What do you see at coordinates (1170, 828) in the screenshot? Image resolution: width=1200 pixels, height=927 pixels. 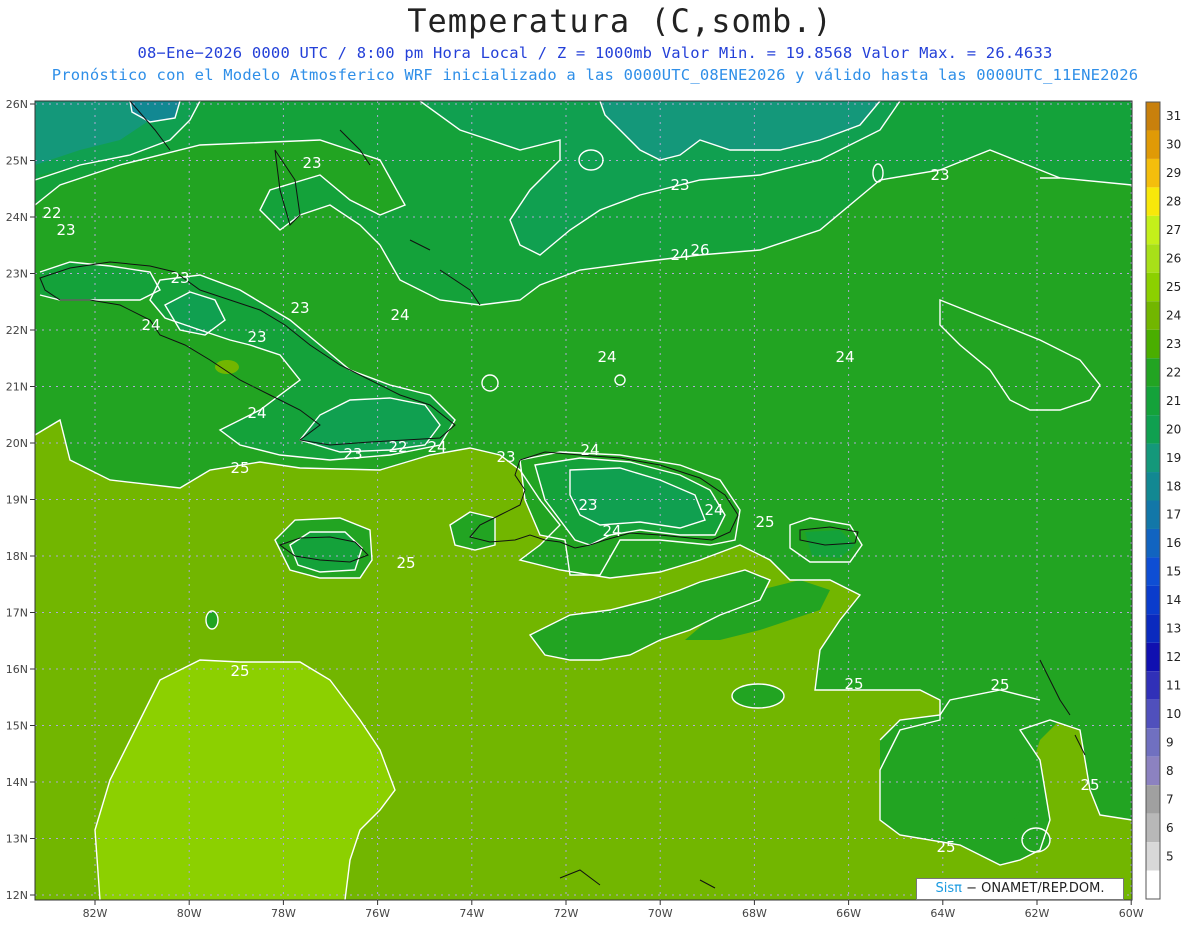 I see `colorbar-label: 6` at bounding box center [1170, 828].